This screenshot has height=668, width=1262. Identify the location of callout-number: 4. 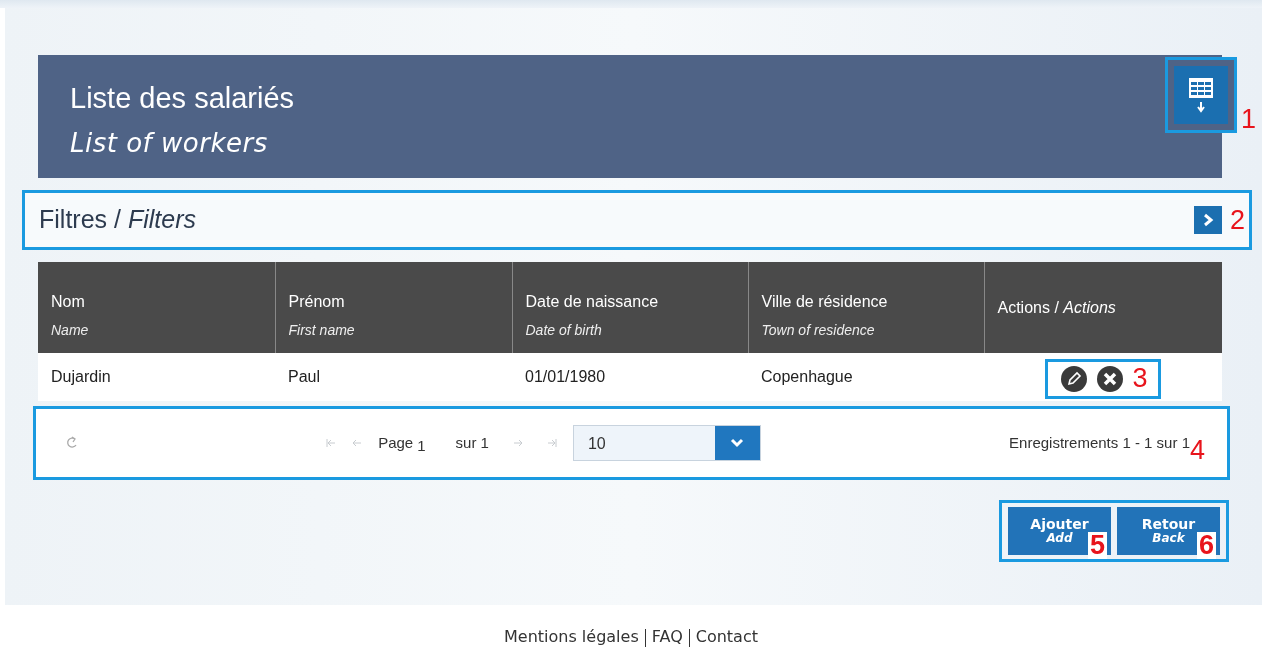
(1197, 450).